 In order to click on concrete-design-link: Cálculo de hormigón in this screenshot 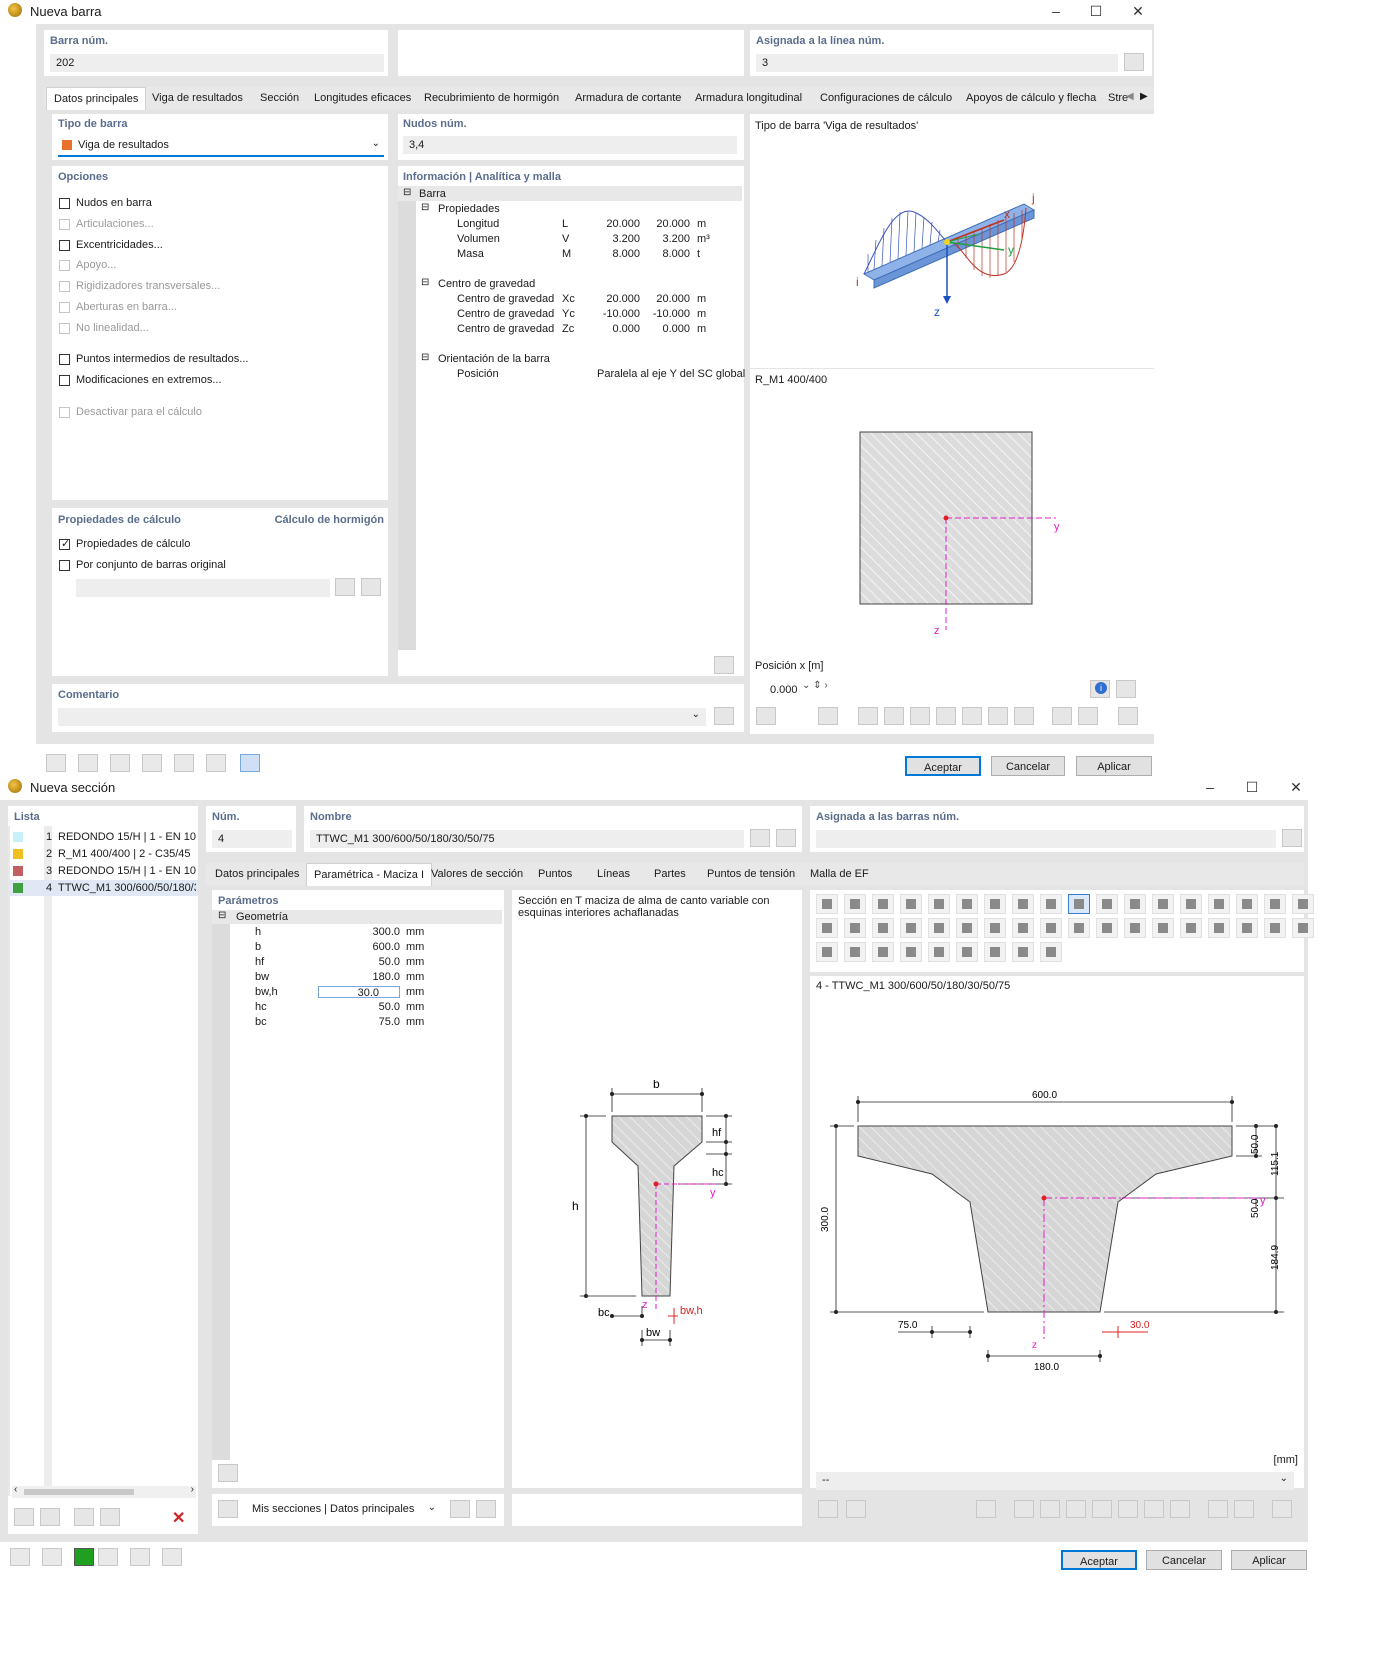, I will do `click(329, 520)`.